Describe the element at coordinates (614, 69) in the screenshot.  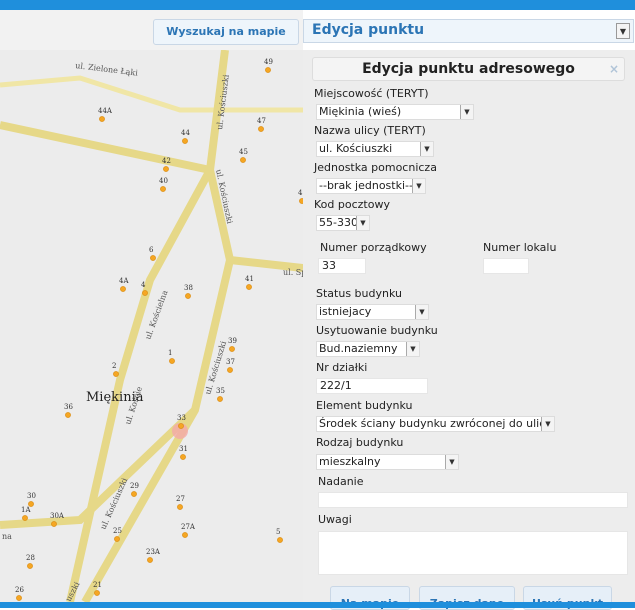
I see `close-icon: ×` at that location.